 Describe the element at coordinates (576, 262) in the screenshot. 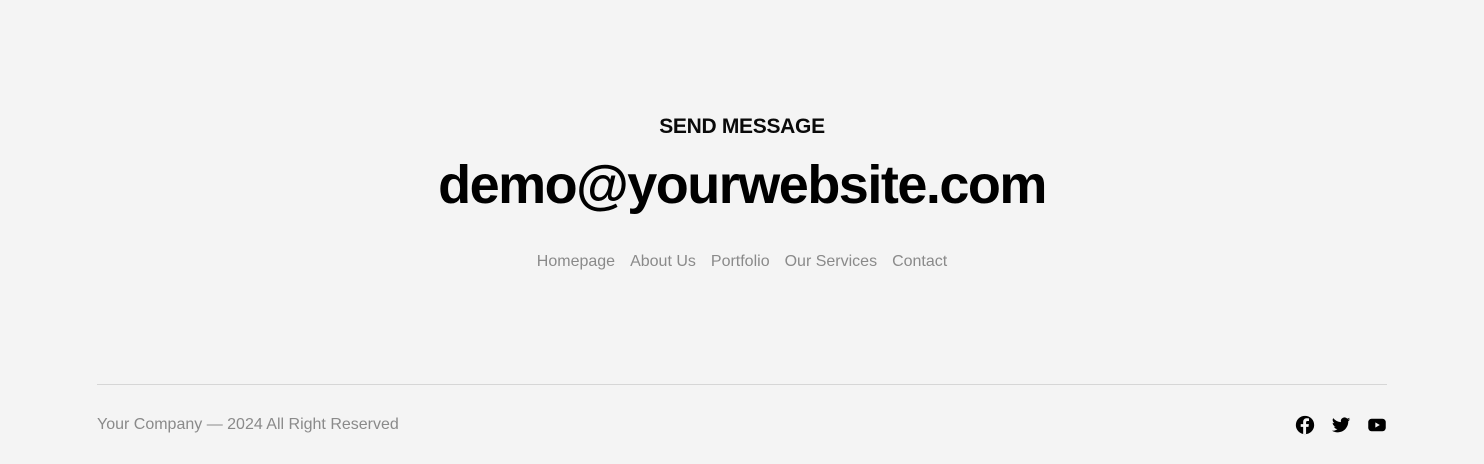

I see `nav-link-homepage: Homepage` at that location.